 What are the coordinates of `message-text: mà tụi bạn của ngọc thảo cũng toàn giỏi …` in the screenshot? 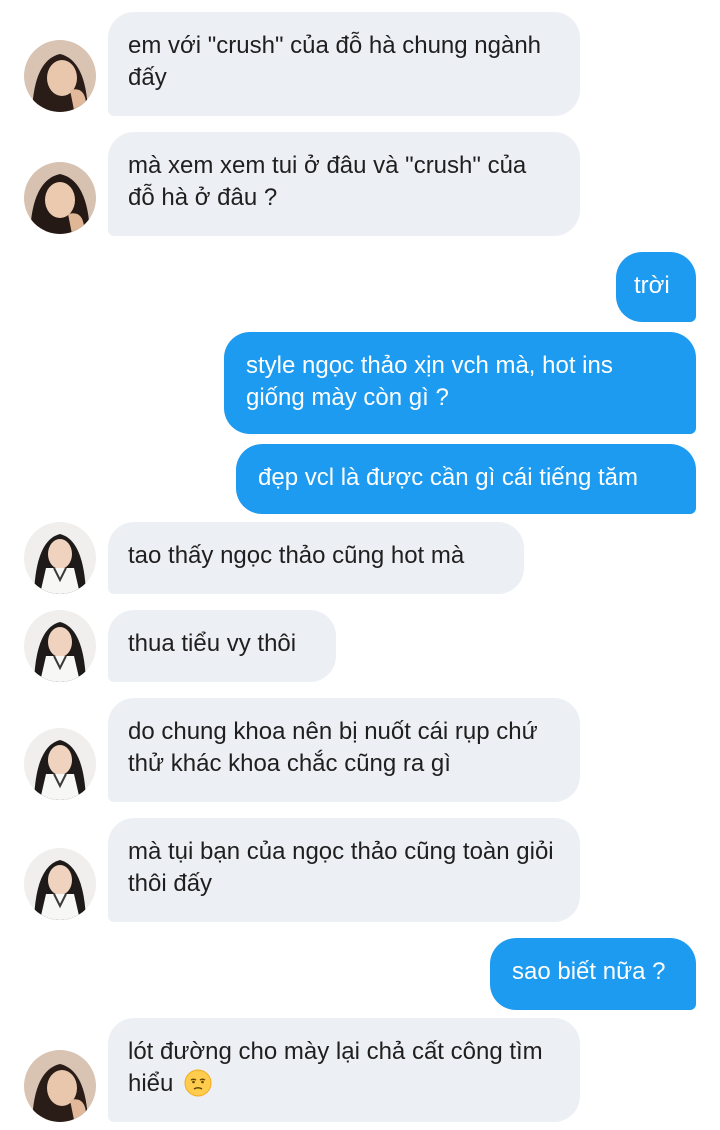 It's located at (341, 867).